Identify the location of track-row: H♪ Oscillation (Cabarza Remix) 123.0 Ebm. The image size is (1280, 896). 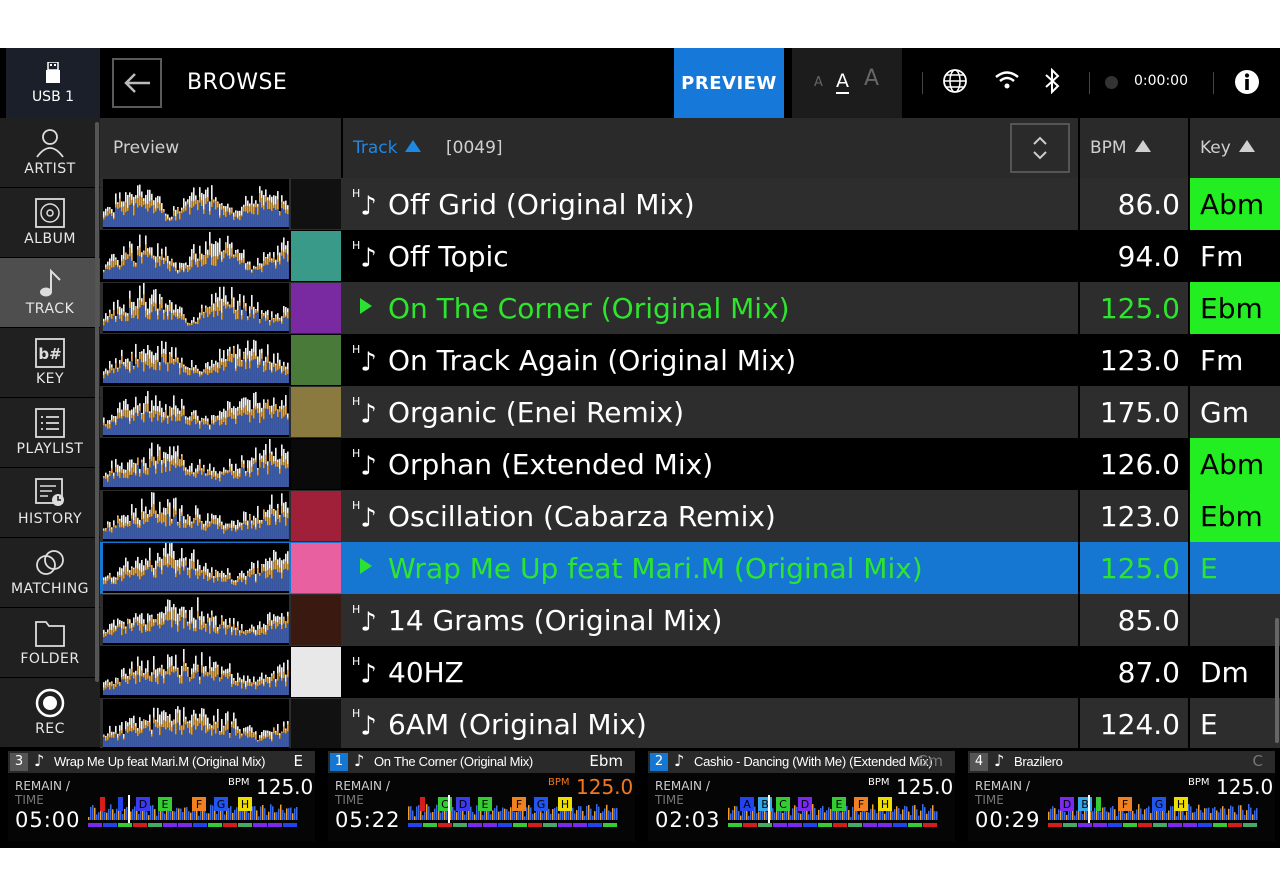
(690, 516).